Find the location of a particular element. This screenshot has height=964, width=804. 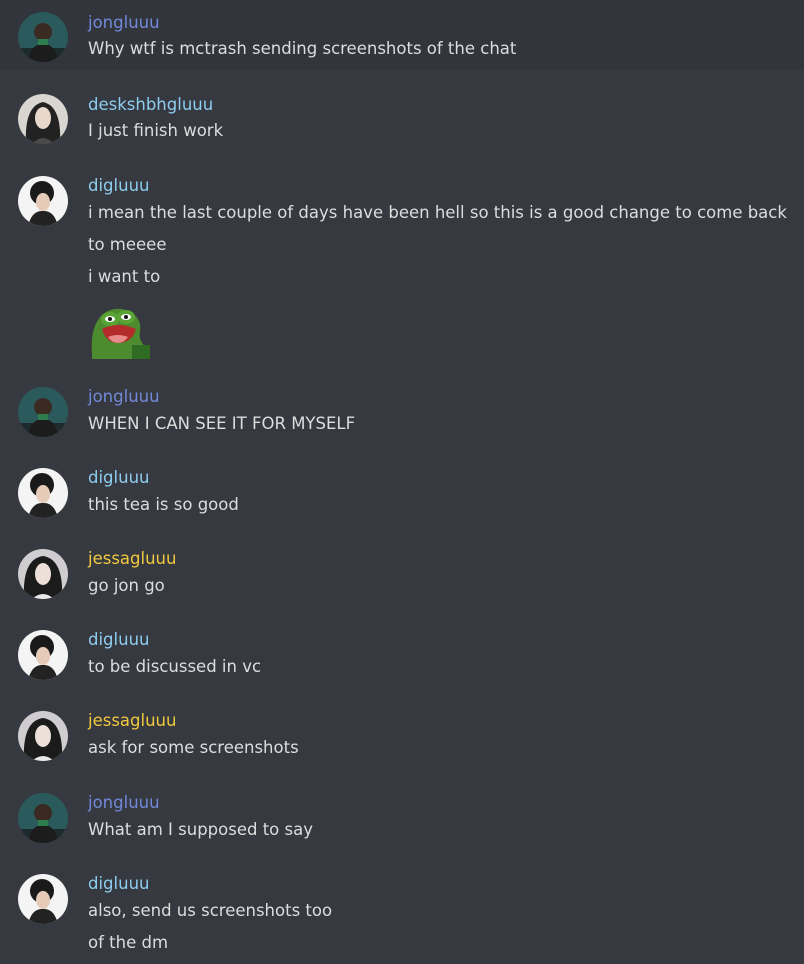

message-group: jongluuu What am I supposed to say is located at coordinates (402, 815).